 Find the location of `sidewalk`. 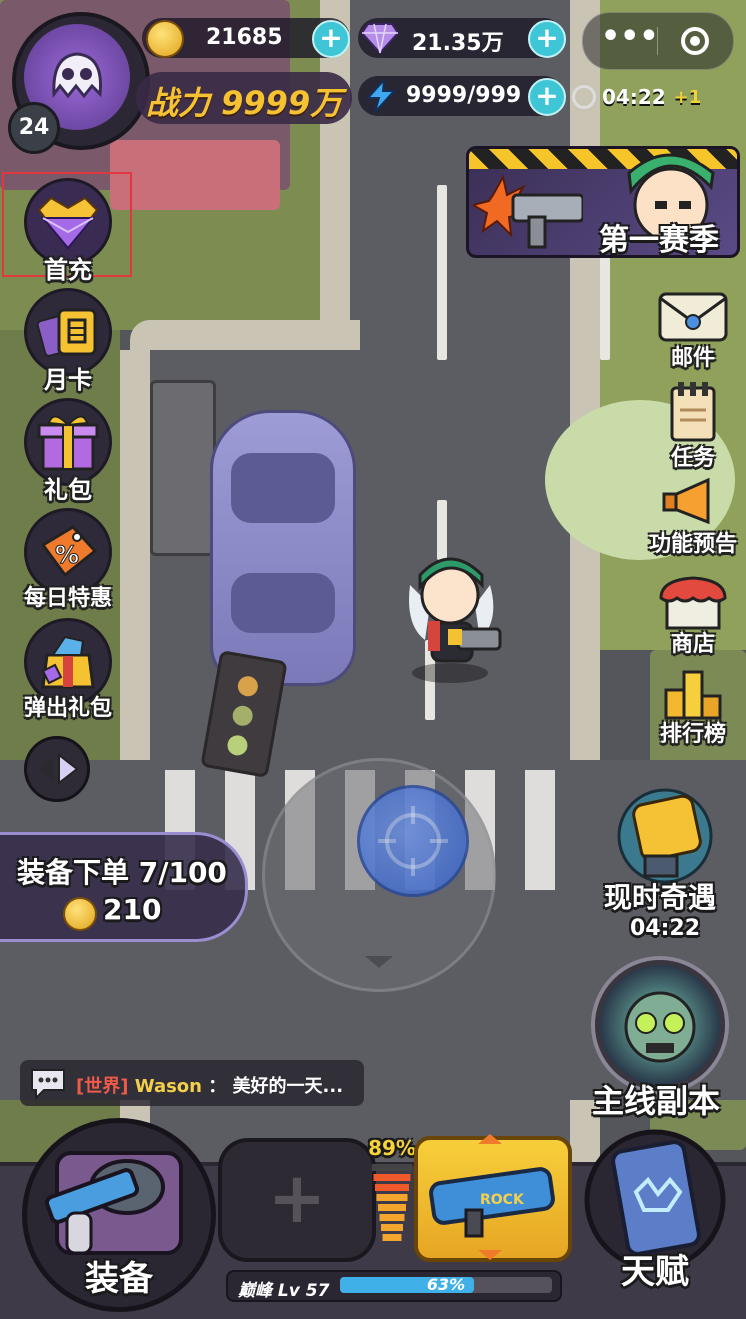

sidewalk is located at coordinates (245, 335).